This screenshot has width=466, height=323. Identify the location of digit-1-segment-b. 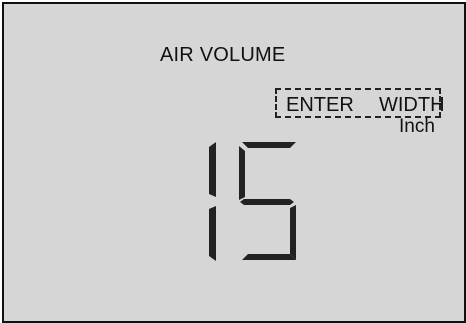
(212, 169).